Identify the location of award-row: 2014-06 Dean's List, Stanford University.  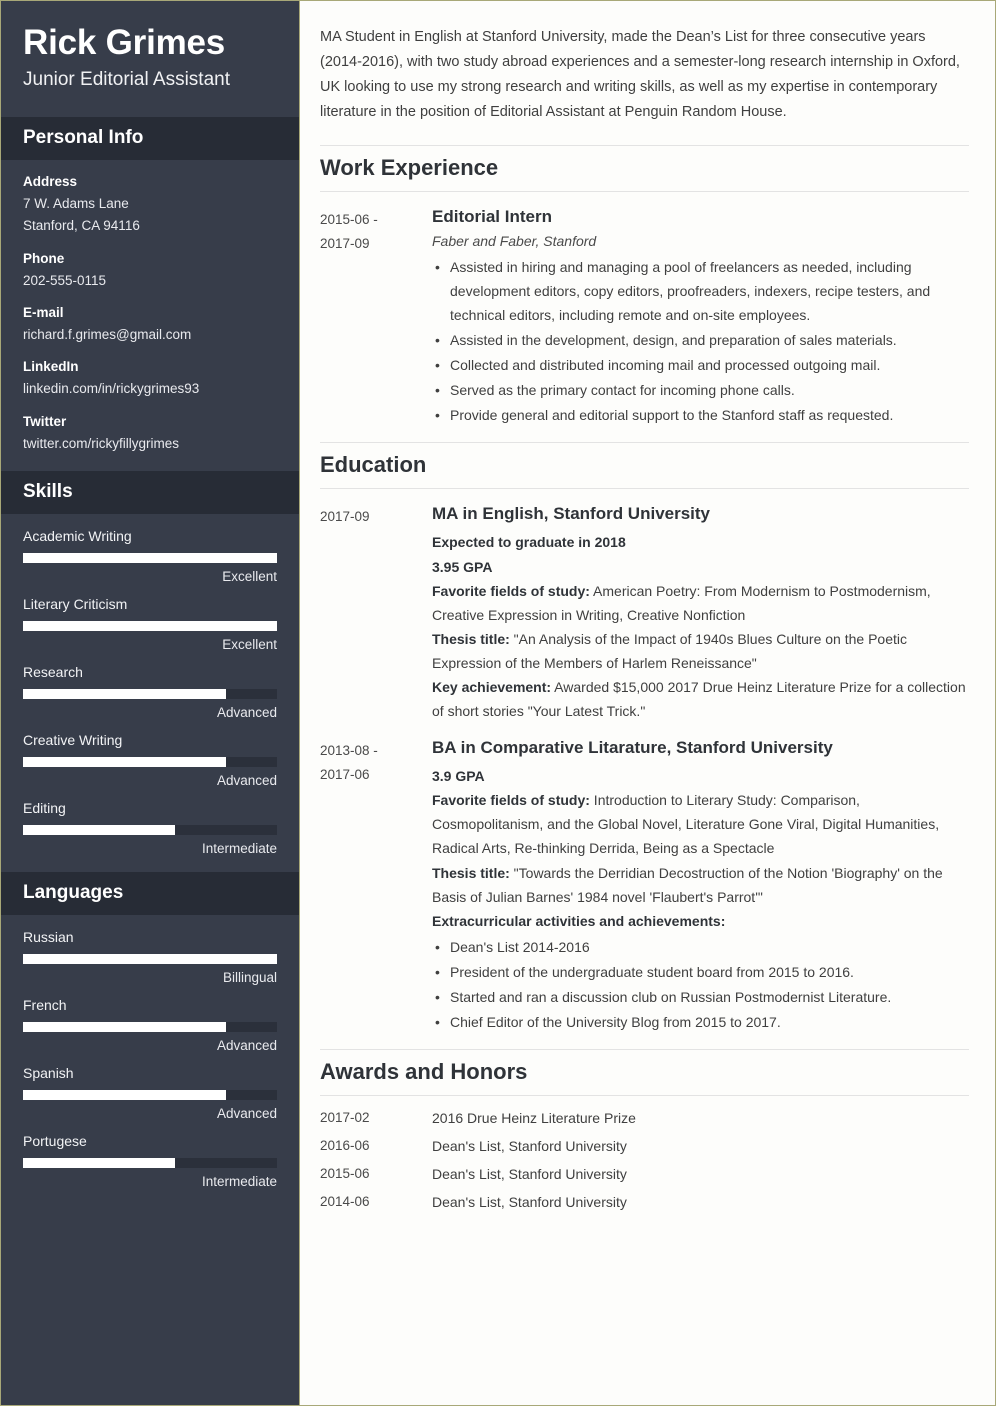
(644, 1202).